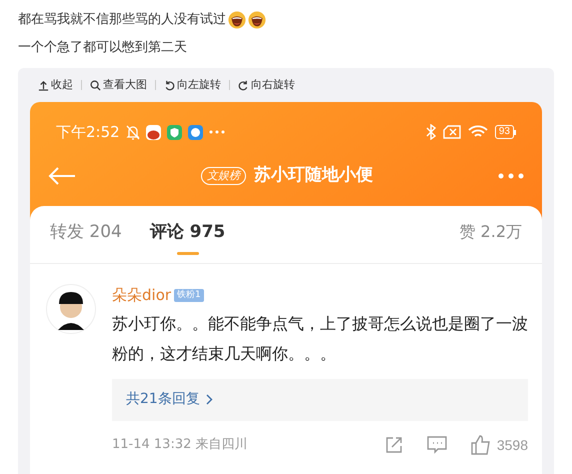 This screenshot has width=572, height=474. Describe the element at coordinates (95, 85) in the screenshot. I see `search-icon` at that location.